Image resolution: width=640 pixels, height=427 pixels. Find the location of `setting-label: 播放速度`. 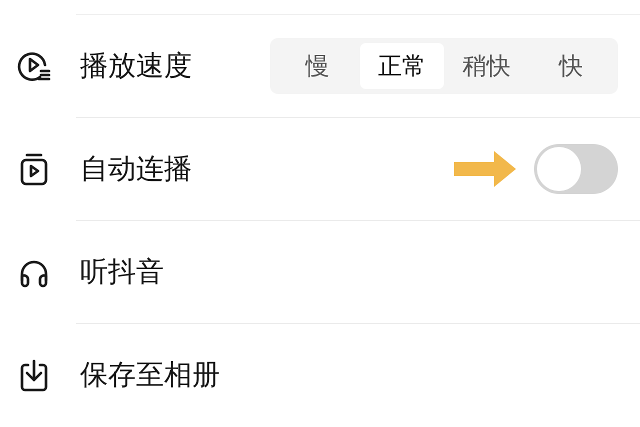

setting-label: 播放速度 is located at coordinates (136, 66).